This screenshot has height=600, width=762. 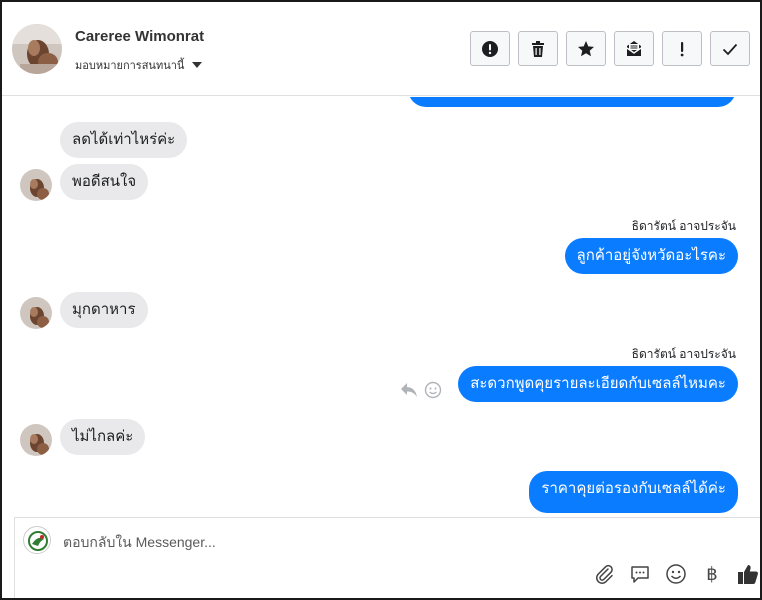 I want to click on like-button, so click(x=748, y=574).